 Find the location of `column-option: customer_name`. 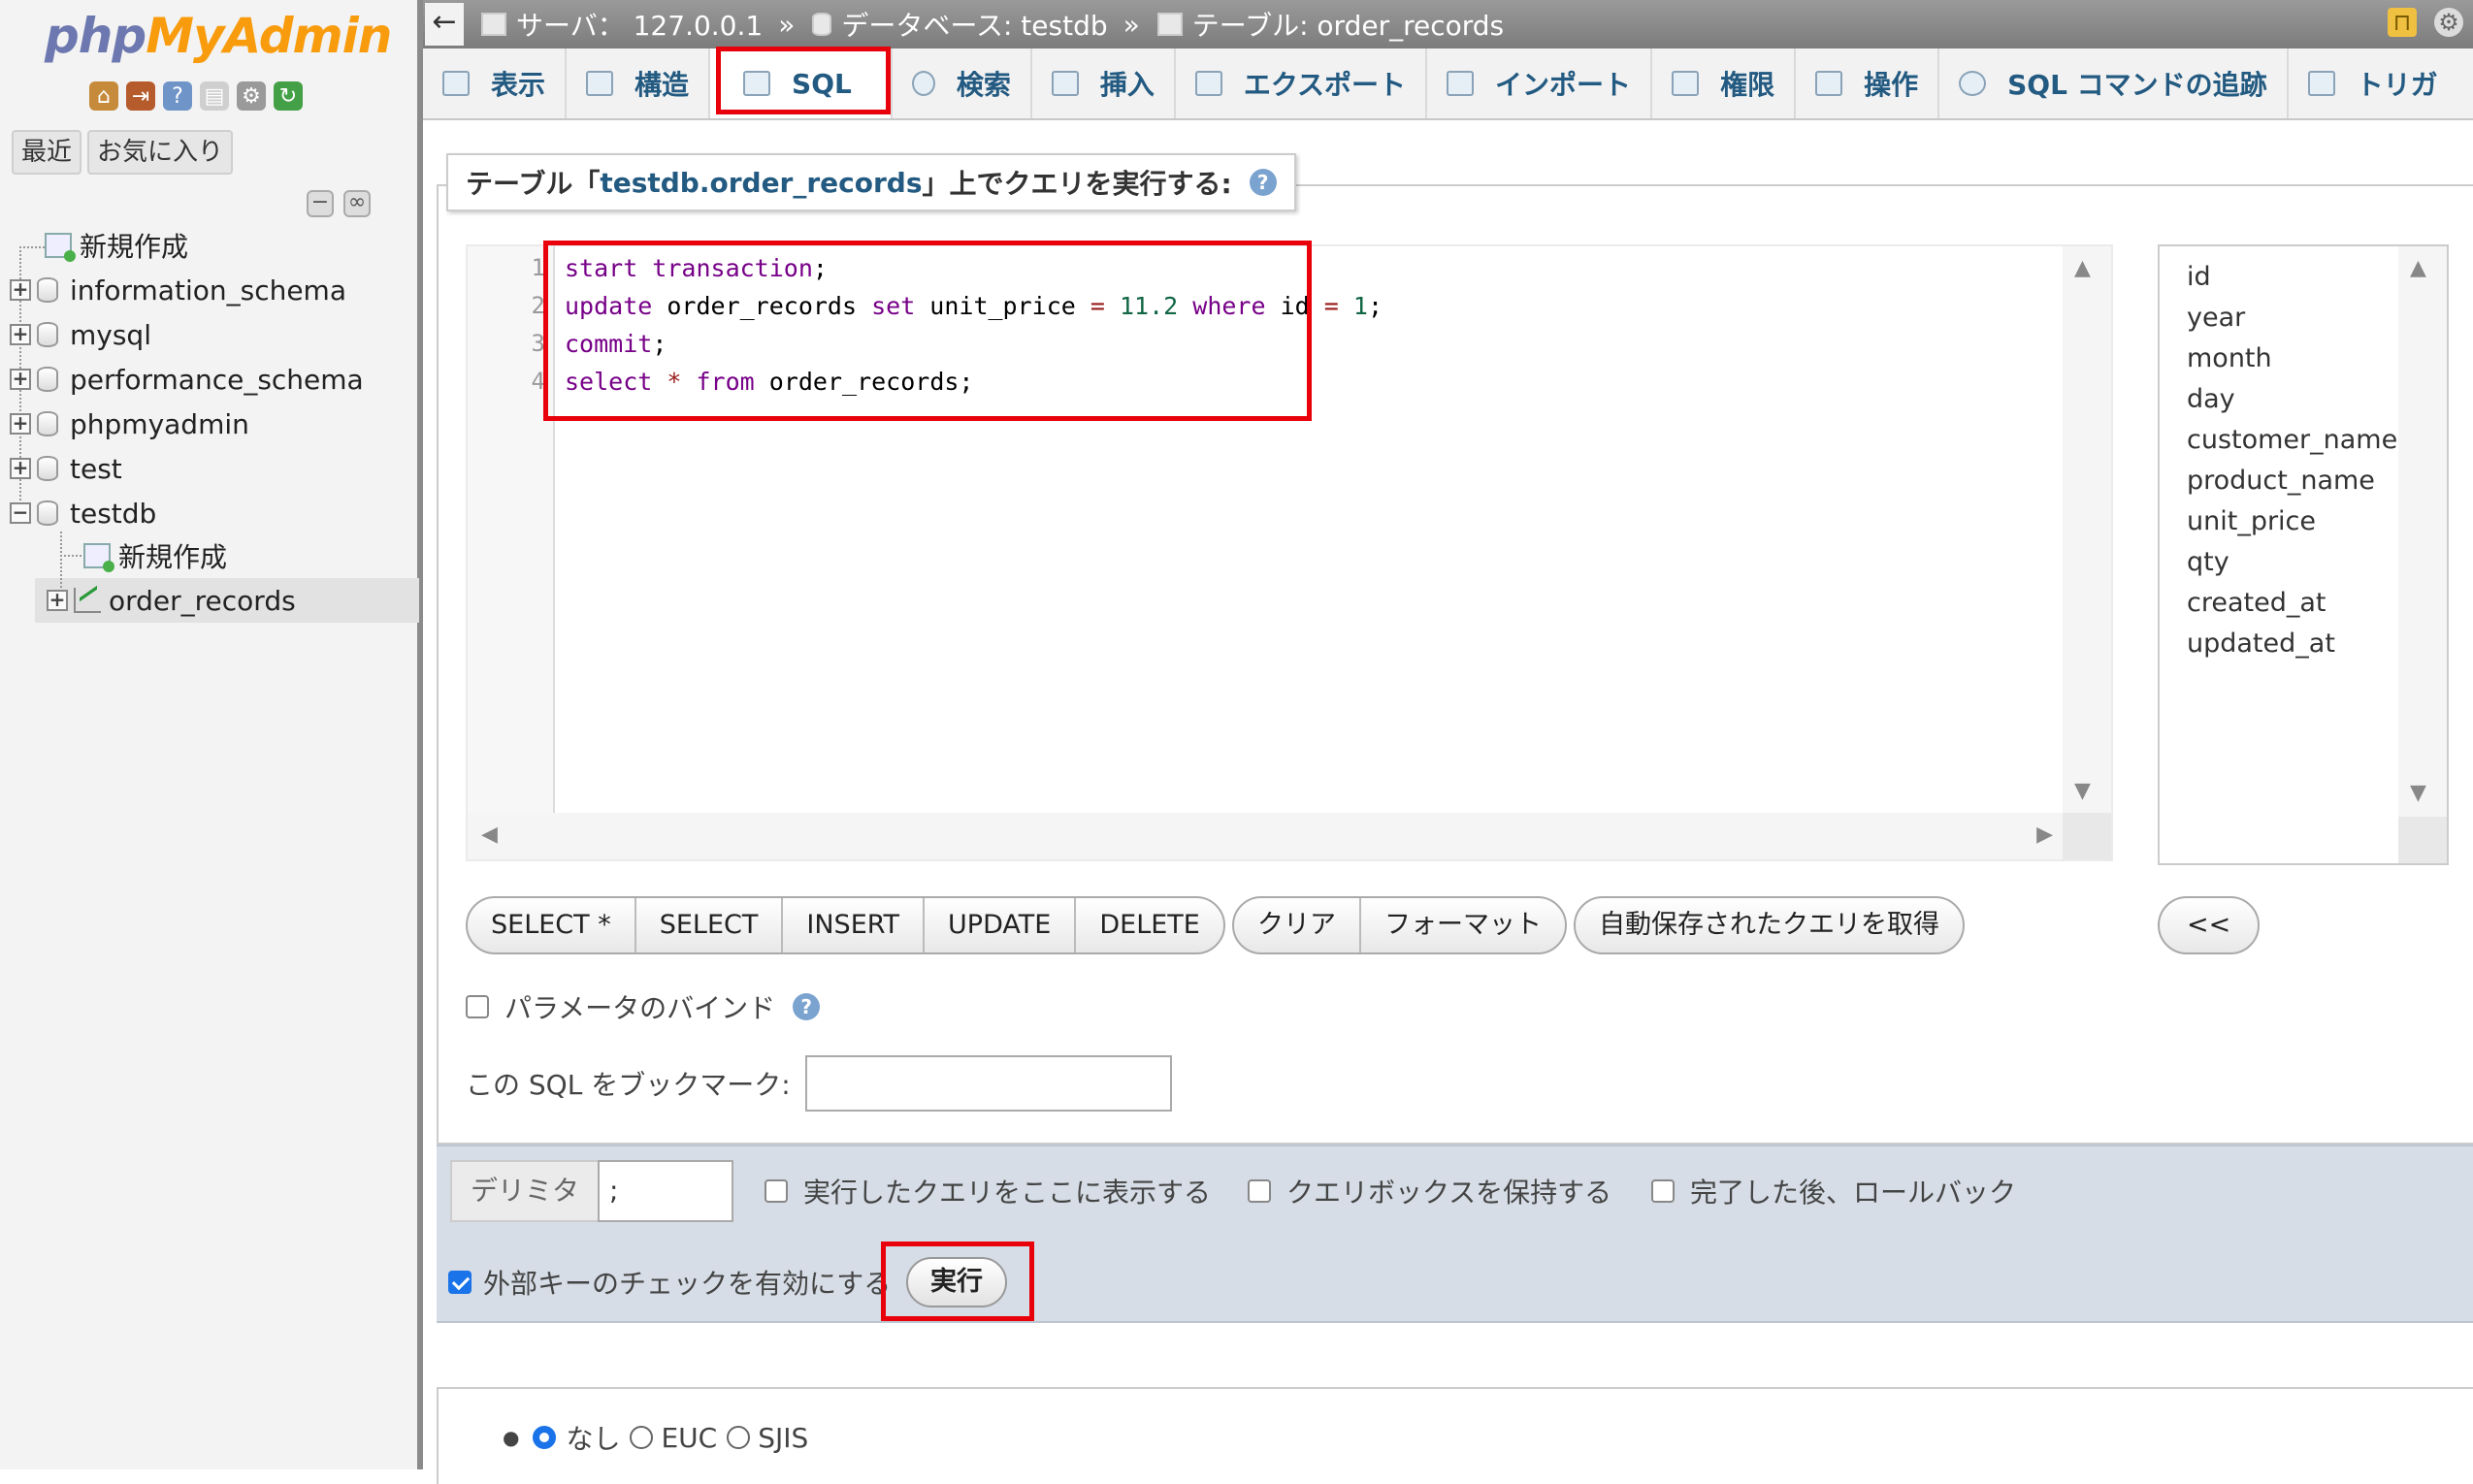

column-option: customer_name is located at coordinates (2292, 440).